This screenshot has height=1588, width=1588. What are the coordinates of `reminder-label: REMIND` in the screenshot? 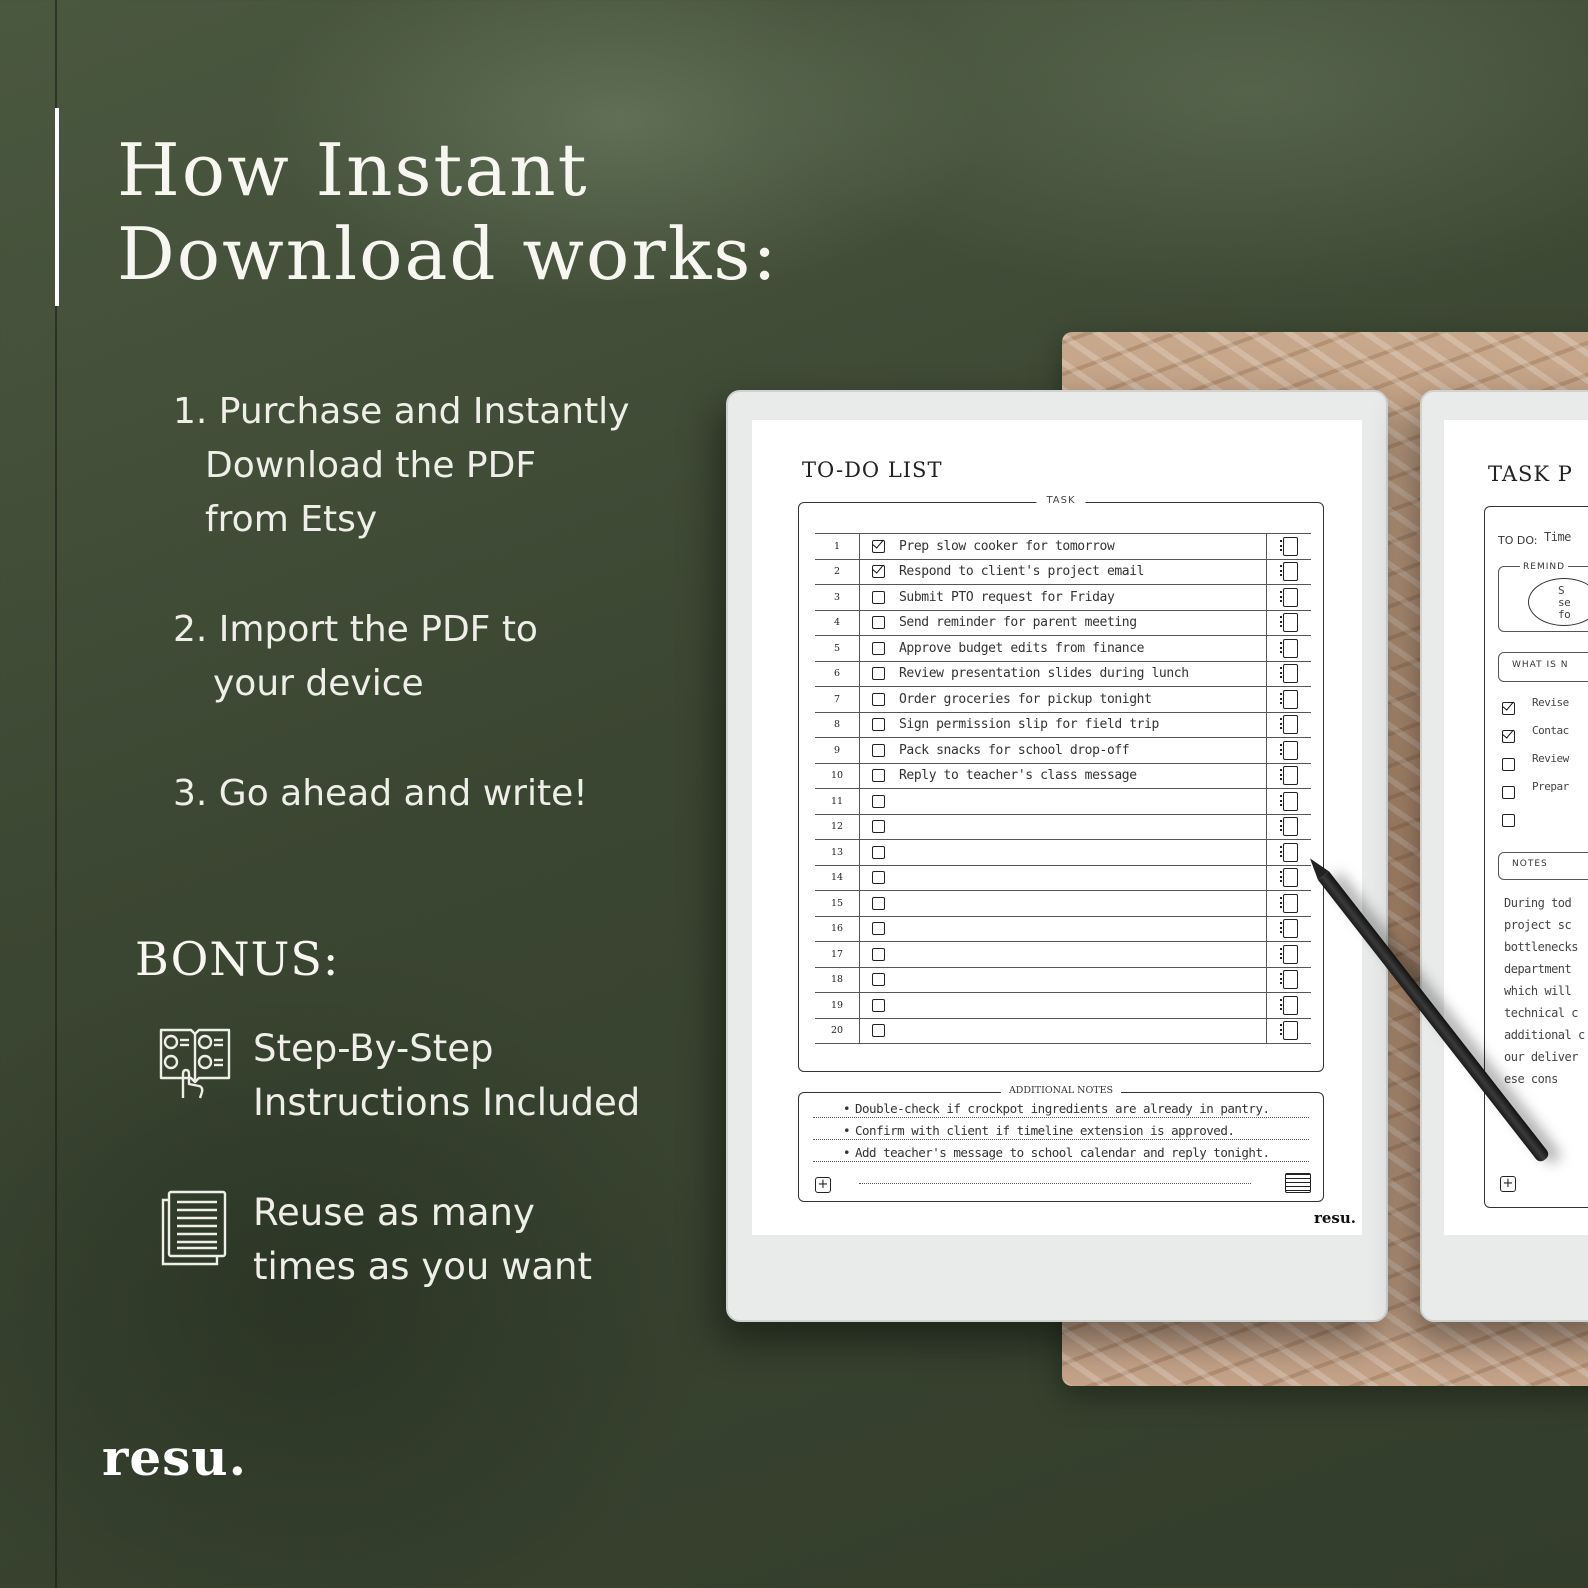 It's located at (1544, 567).